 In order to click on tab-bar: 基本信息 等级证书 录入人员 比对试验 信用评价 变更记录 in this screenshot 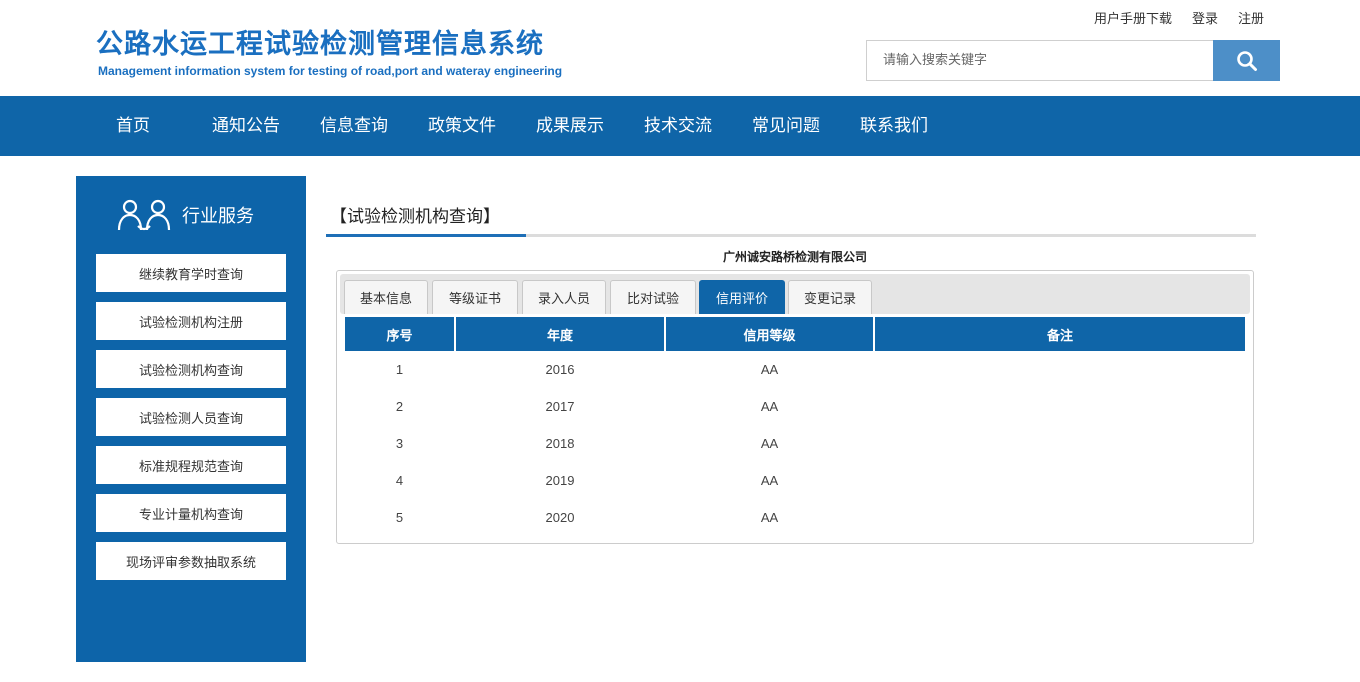, I will do `click(795, 294)`.